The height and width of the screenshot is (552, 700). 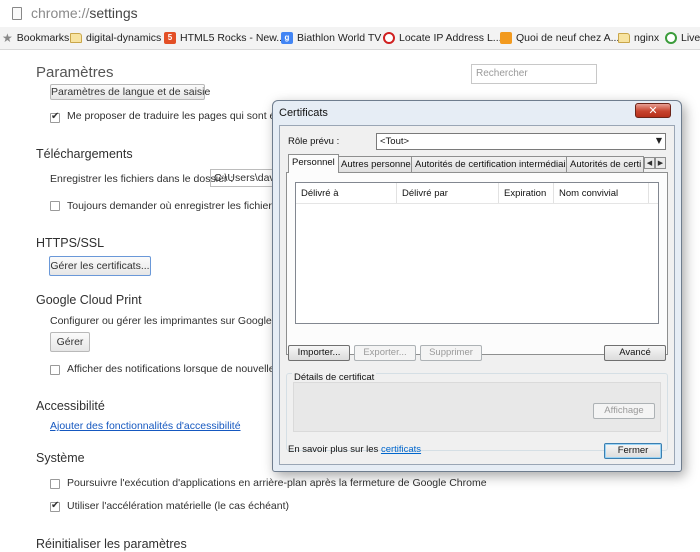 I want to click on tab-scroll-right-icon: ▶, so click(x=660, y=163).